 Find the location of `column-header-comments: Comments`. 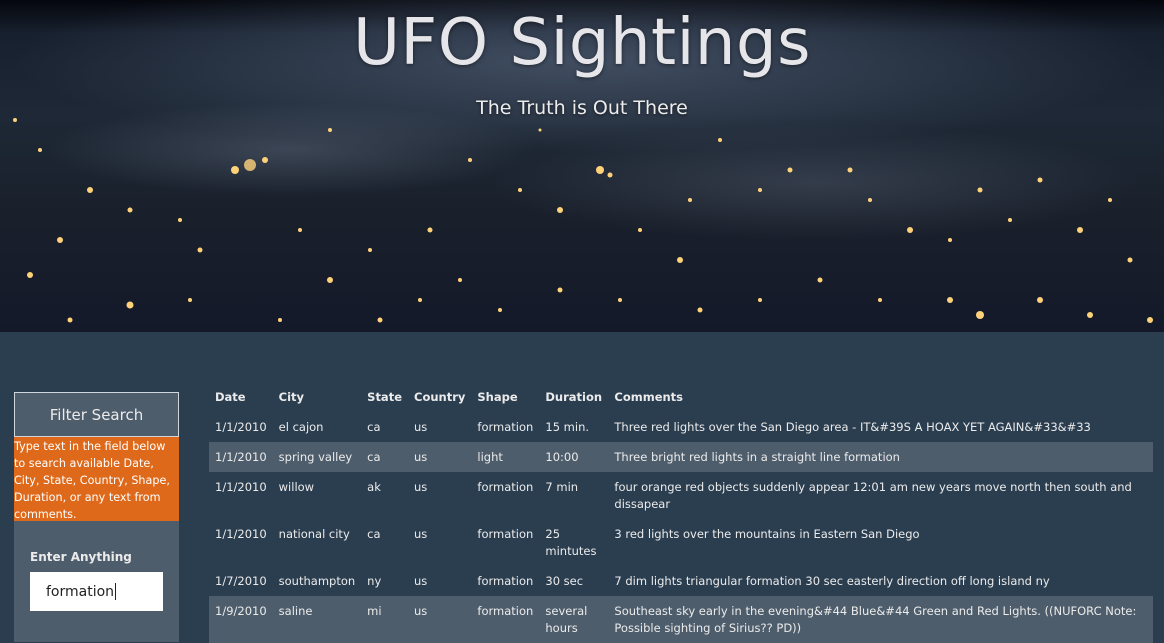

column-header-comments: Comments is located at coordinates (649, 397).